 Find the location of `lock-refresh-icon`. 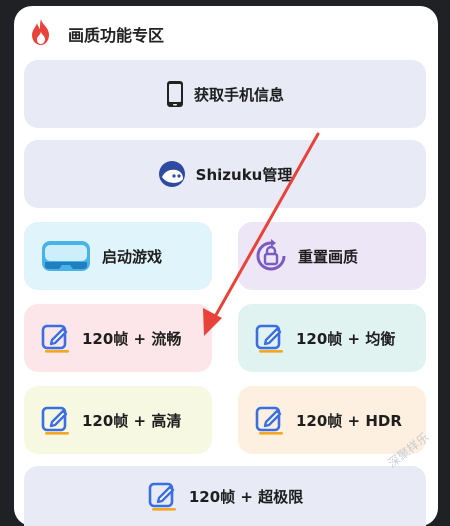

lock-refresh-icon is located at coordinates (271, 255).